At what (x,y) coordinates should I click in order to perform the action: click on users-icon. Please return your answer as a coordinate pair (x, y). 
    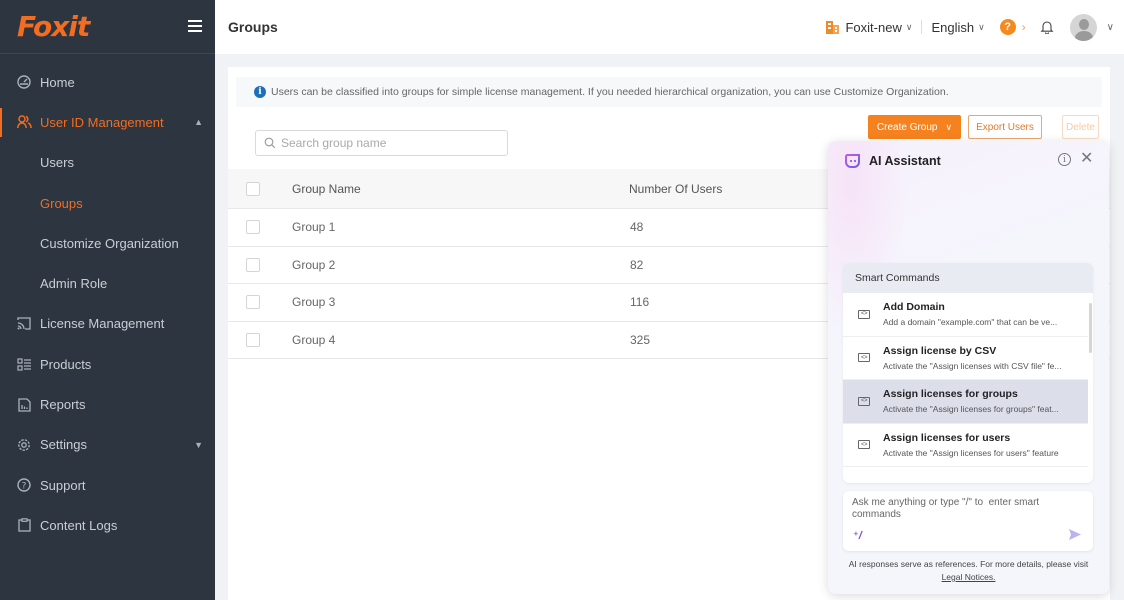
    Looking at the image, I should click on (24, 122).